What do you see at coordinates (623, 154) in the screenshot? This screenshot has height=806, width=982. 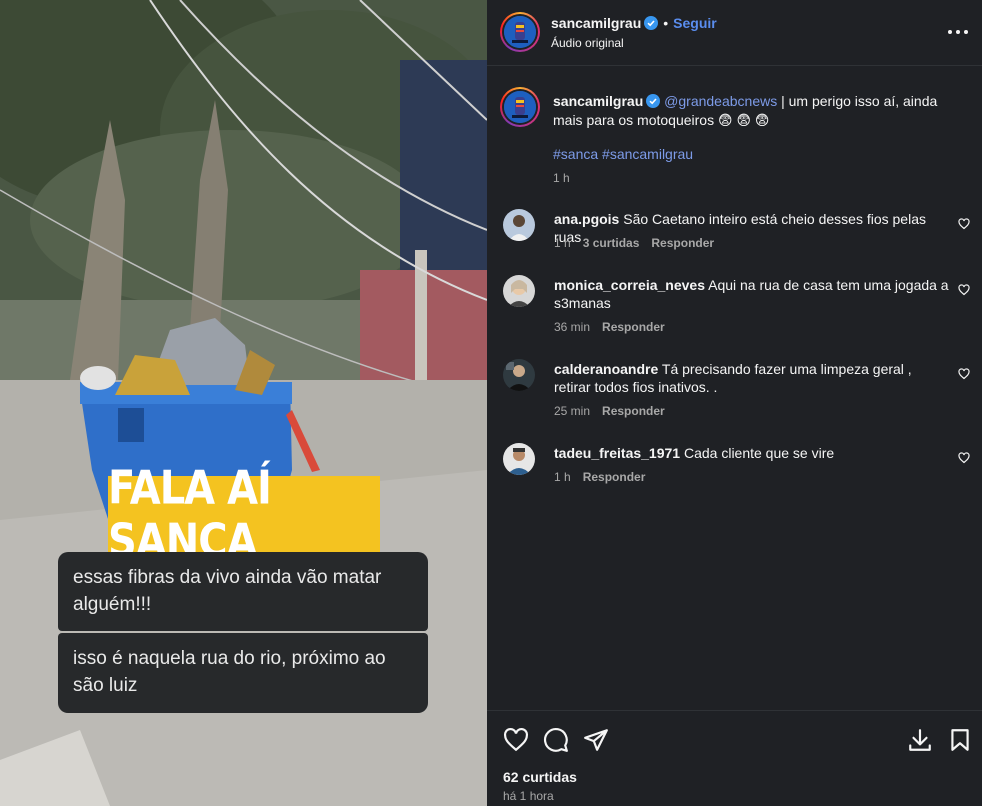 I see `caption-hashtags: #sanca #sancamilgrau` at bounding box center [623, 154].